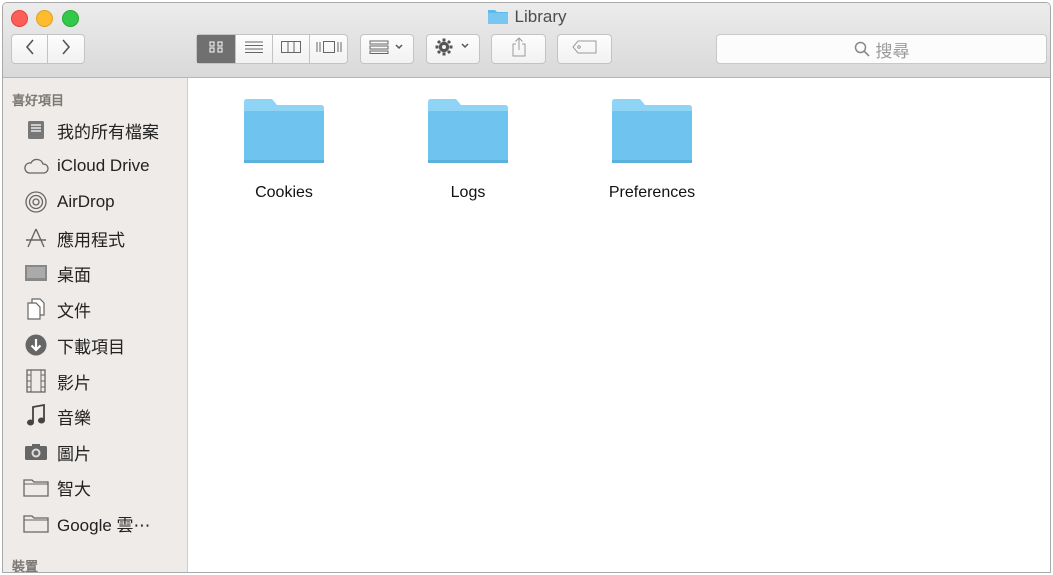 This screenshot has width=1053, height=575. I want to click on chevron-right-icon, so click(66, 49).